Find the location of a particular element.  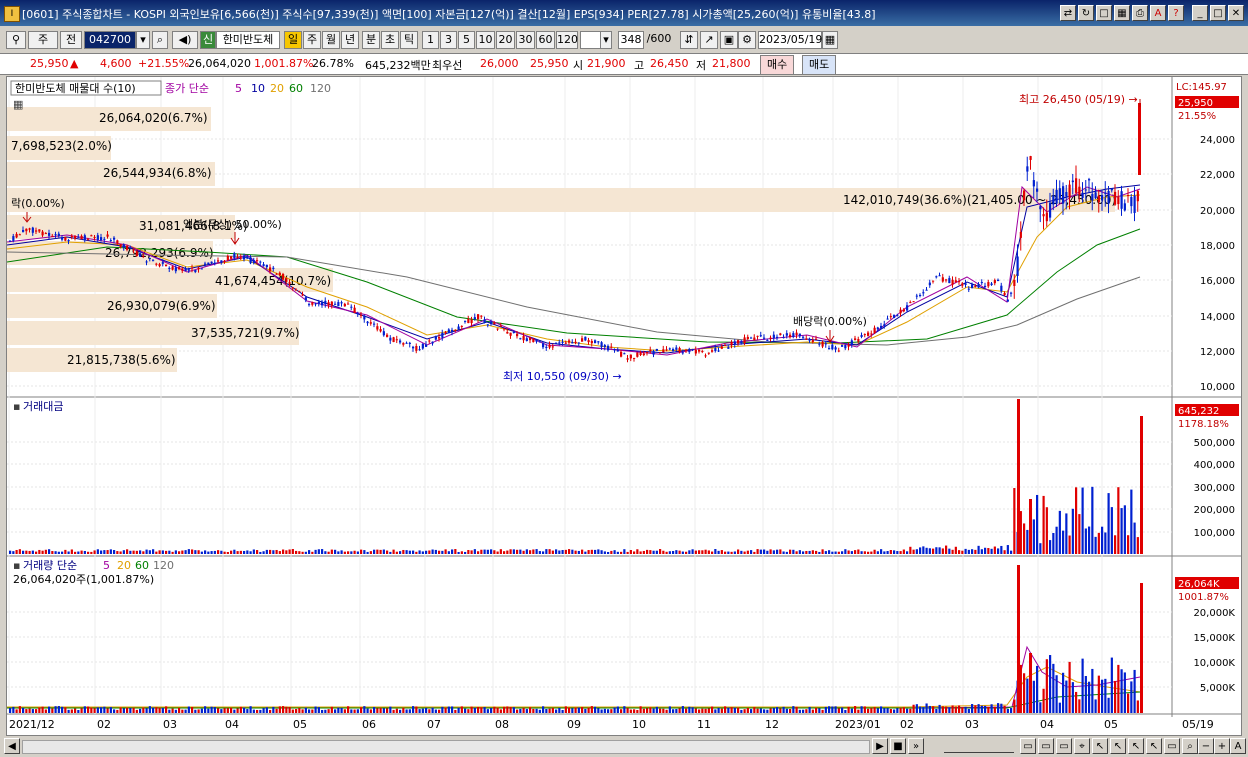

cursor-1-icon: ↖ is located at coordinates (1100, 746).